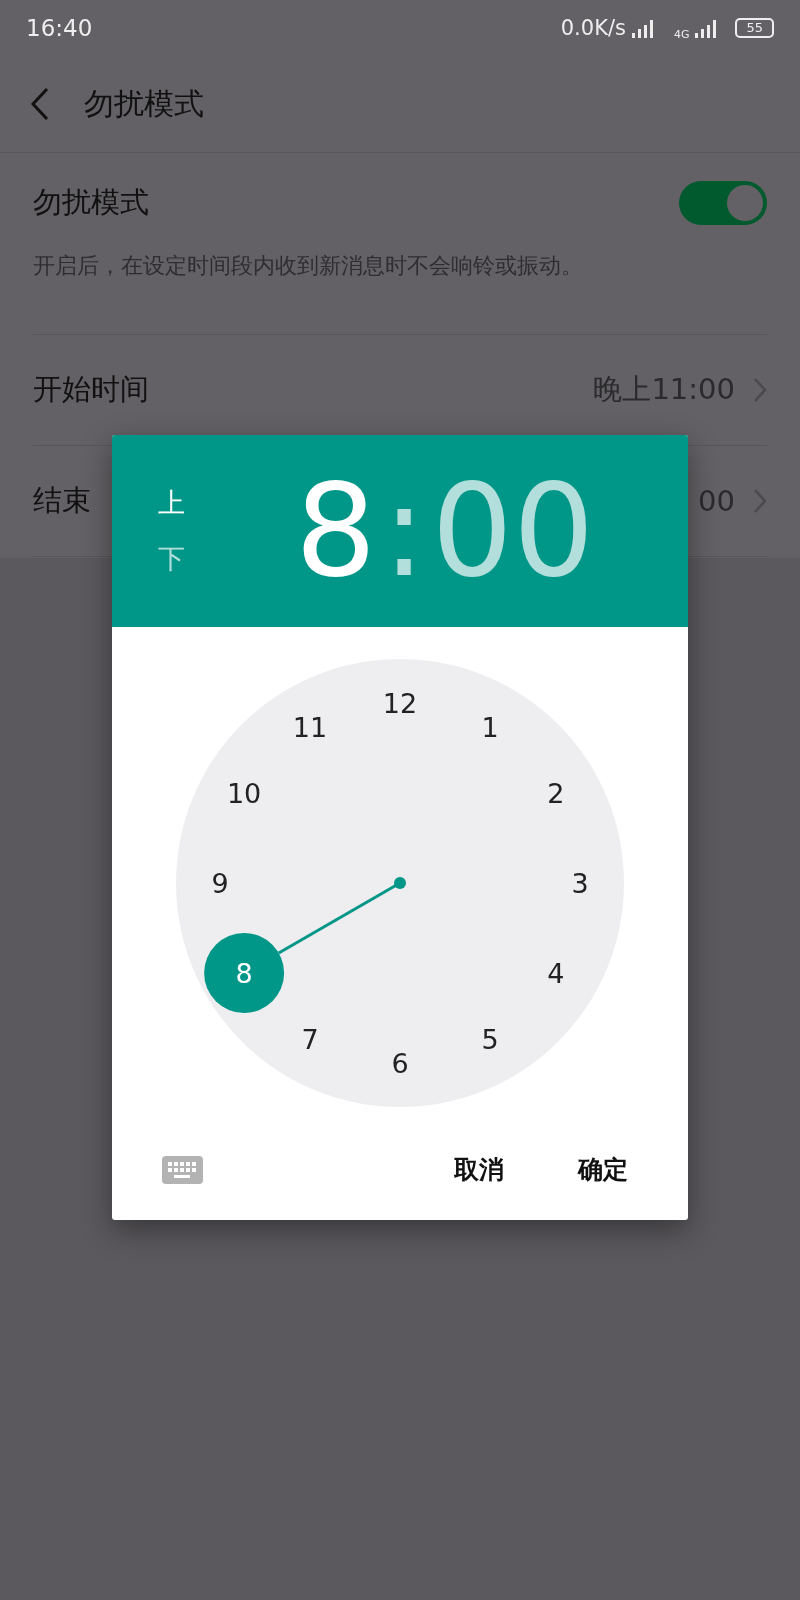  Describe the element at coordinates (182, 1169) in the screenshot. I see `keyboard-icon` at that location.